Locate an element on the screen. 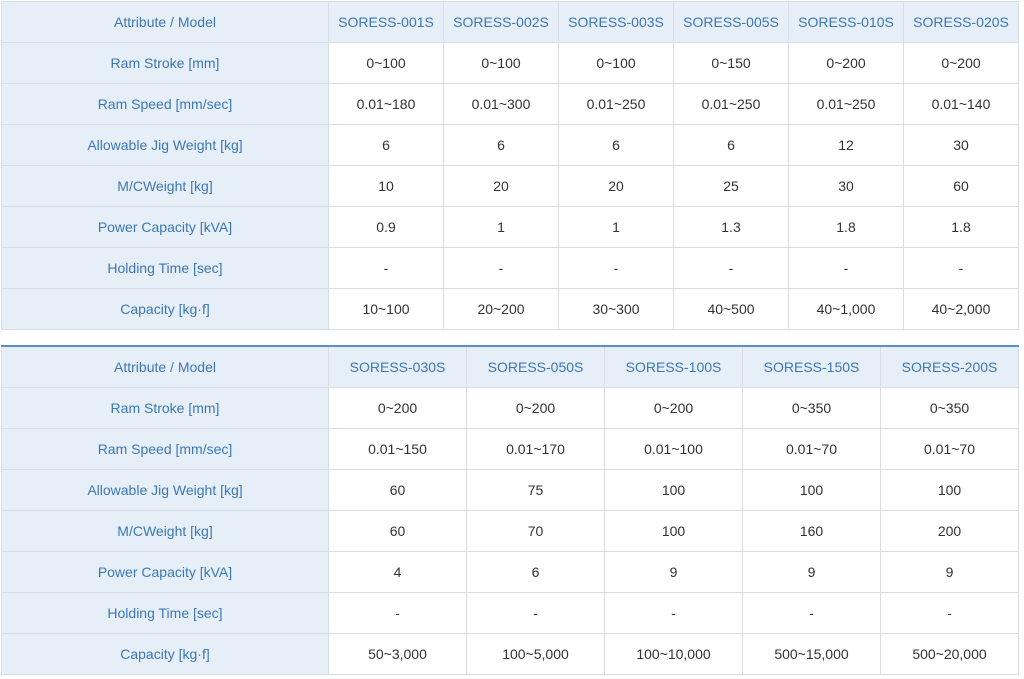 This screenshot has height=679, width=1024. cell-value: 12 is located at coordinates (846, 145).